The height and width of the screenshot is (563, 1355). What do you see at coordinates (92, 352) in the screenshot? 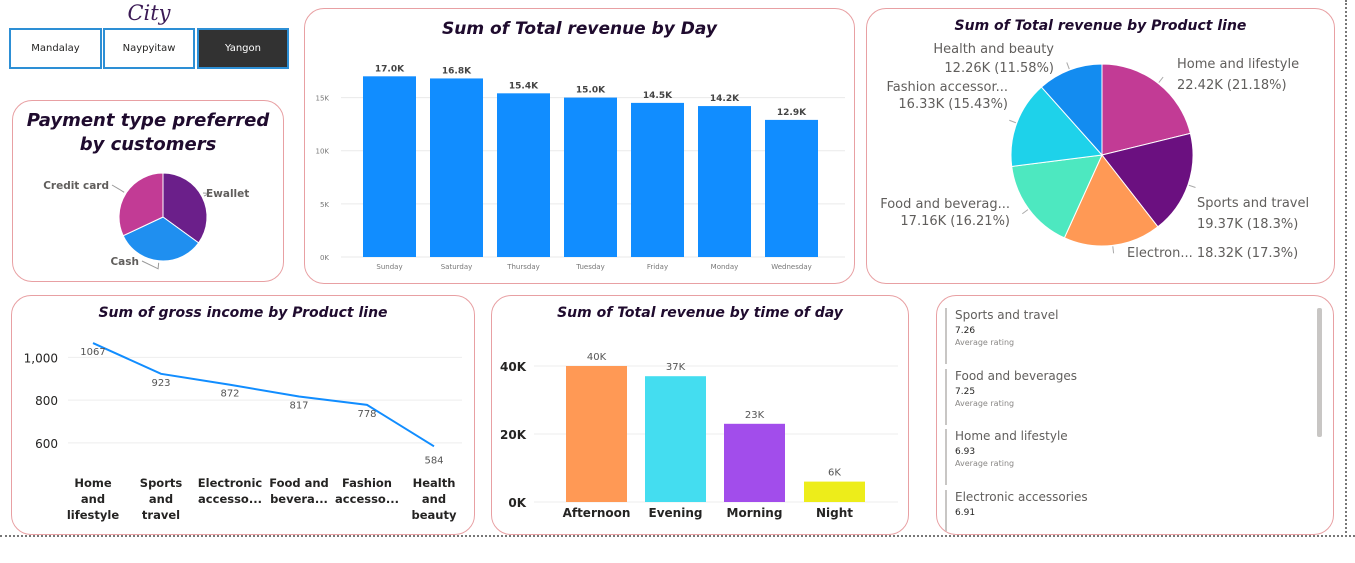
I see `data-label: 1067` at bounding box center [92, 352].